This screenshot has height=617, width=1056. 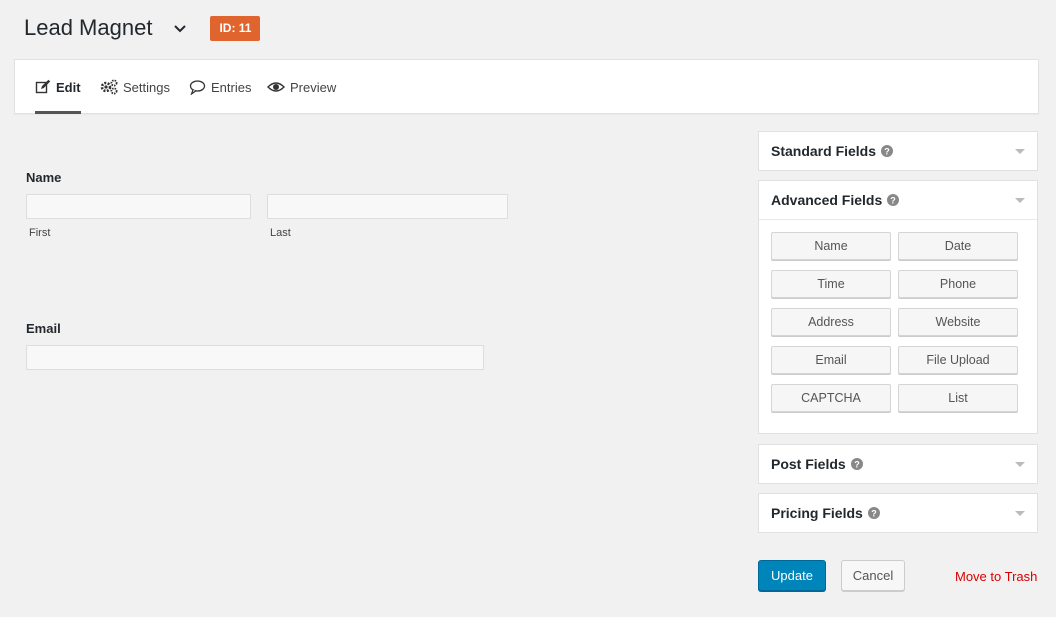 I want to click on cancel-button: Cancel, so click(x=873, y=575).